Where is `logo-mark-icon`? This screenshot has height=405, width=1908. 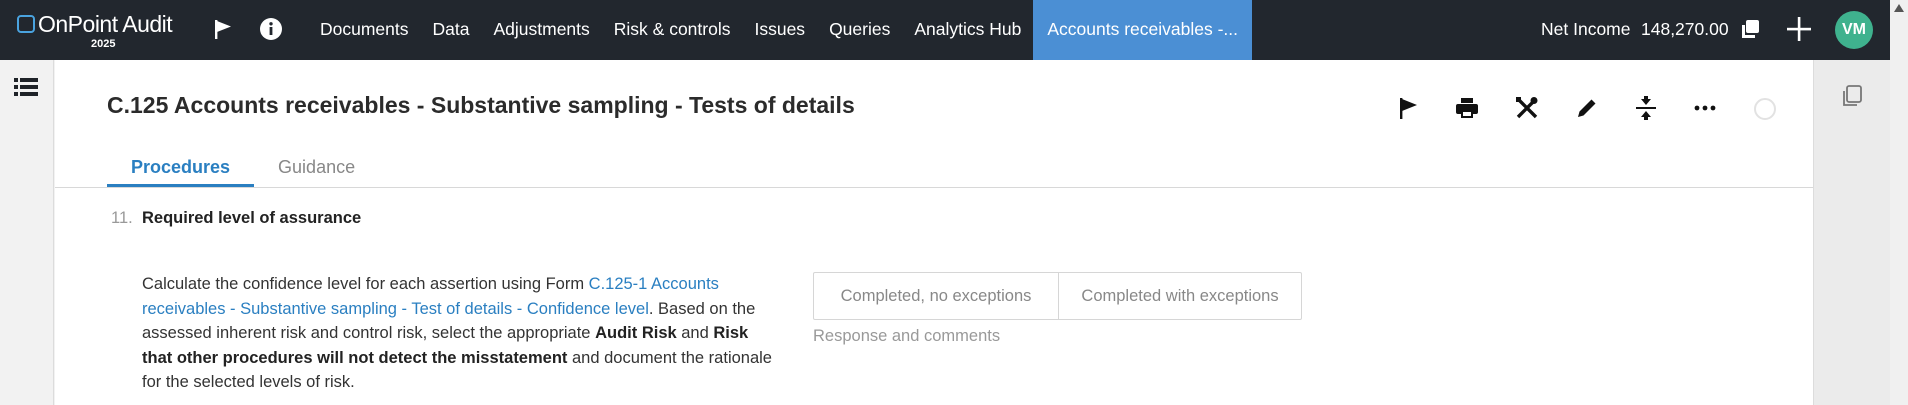 logo-mark-icon is located at coordinates (26, 24).